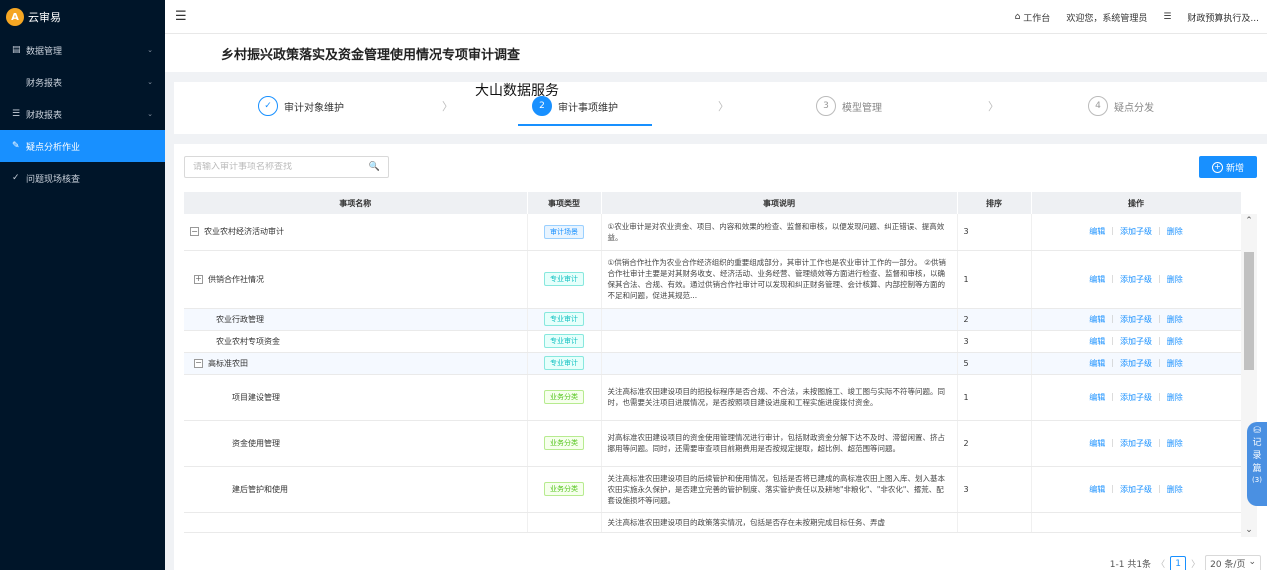 The image size is (1267, 570). Describe the element at coordinates (1130, 565) in the screenshot. I see `pagination-summary: 1-1 共1条` at that location.